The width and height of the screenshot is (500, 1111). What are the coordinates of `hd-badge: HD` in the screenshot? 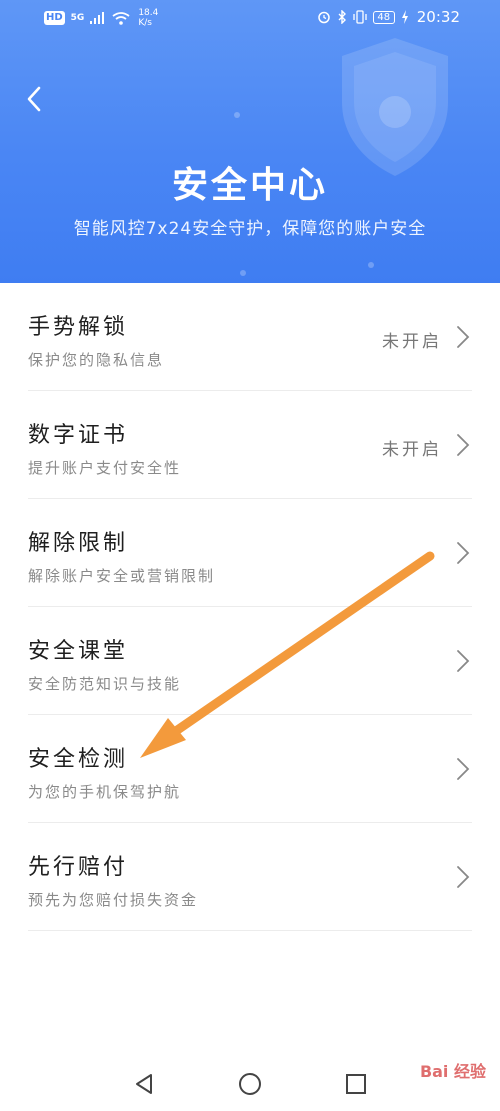 It's located at (54, 18).